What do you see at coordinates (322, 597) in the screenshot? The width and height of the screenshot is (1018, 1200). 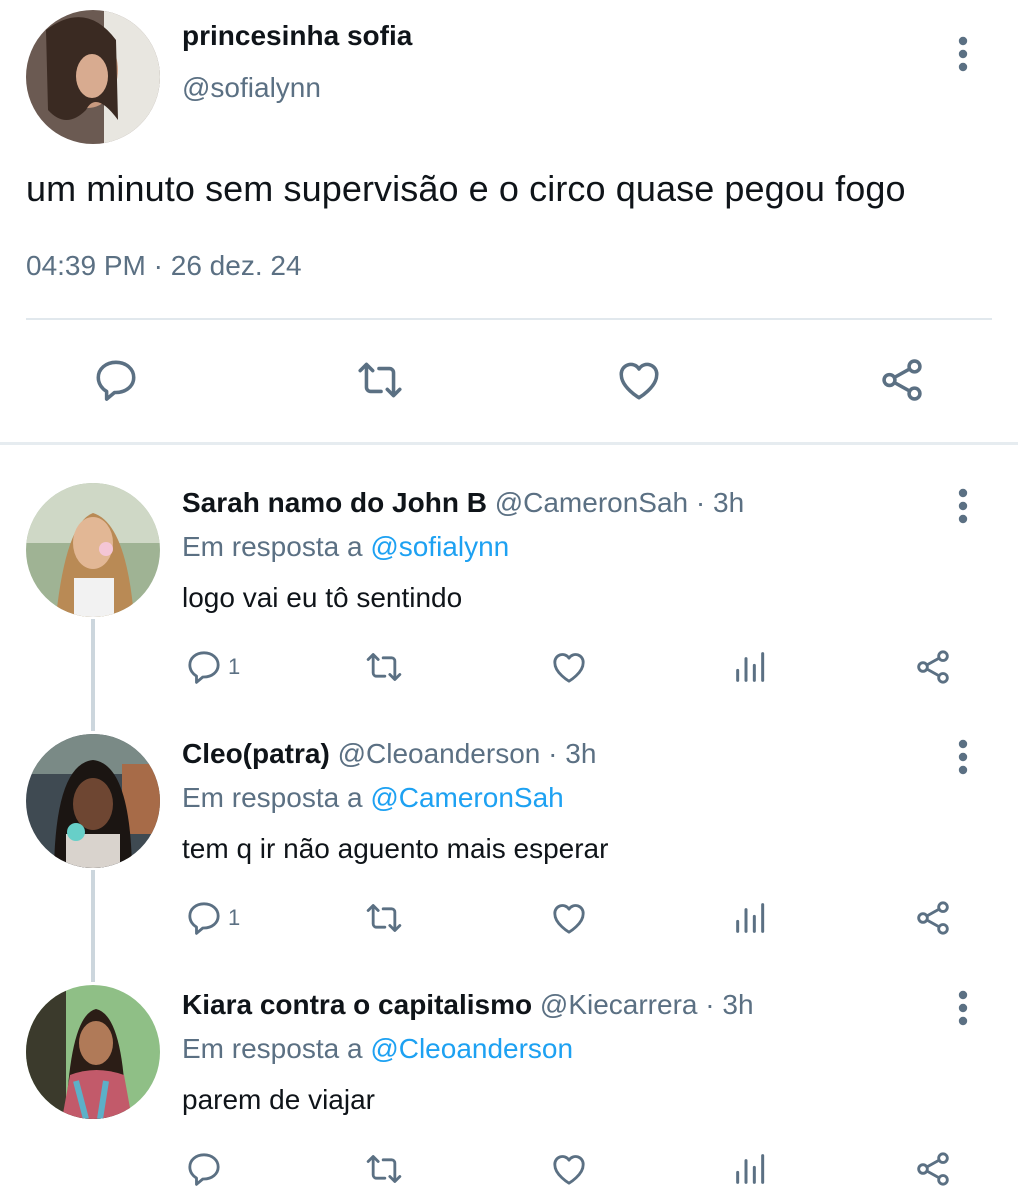 I see `reply-text: logo vai eu tô sentindo` at bounding box center [322, 597].